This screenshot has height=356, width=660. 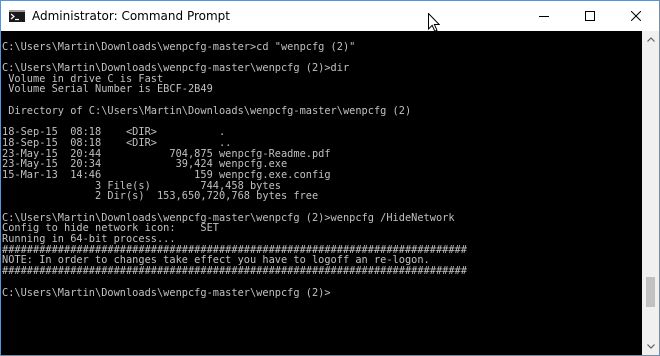 I want to click on window-controls, so click(x=590, y=16).